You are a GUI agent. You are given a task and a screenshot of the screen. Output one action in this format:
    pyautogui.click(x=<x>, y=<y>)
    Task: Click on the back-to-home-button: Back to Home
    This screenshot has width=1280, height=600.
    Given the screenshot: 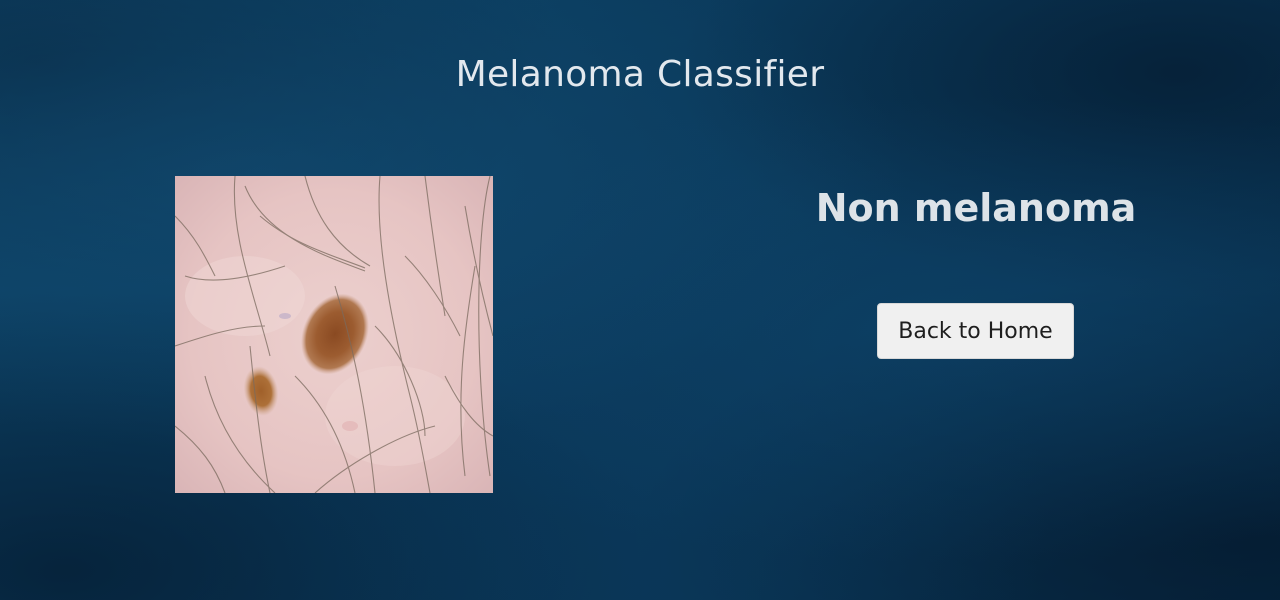 What is the action you would take?
    pyautogui.click(x=975, y=331)
    